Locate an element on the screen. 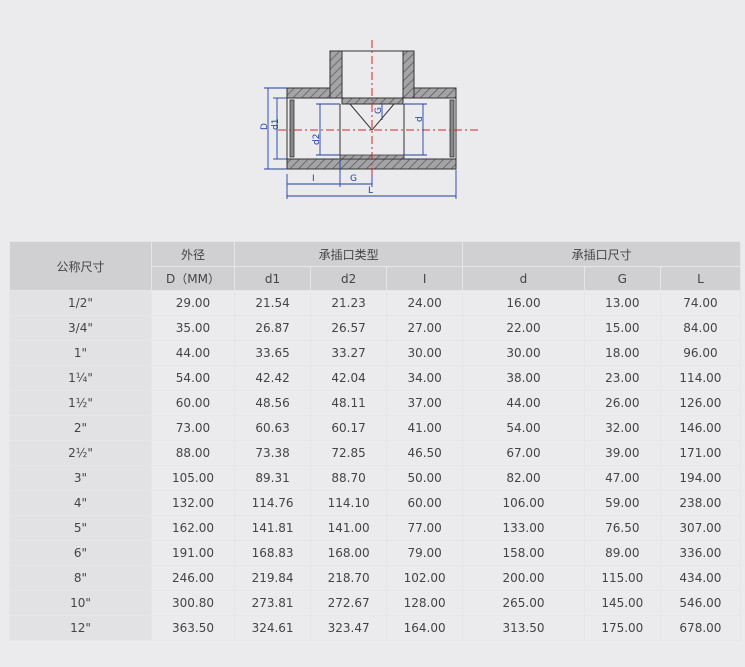  table-cell: 38.00 is located at coordinates (523, 378).